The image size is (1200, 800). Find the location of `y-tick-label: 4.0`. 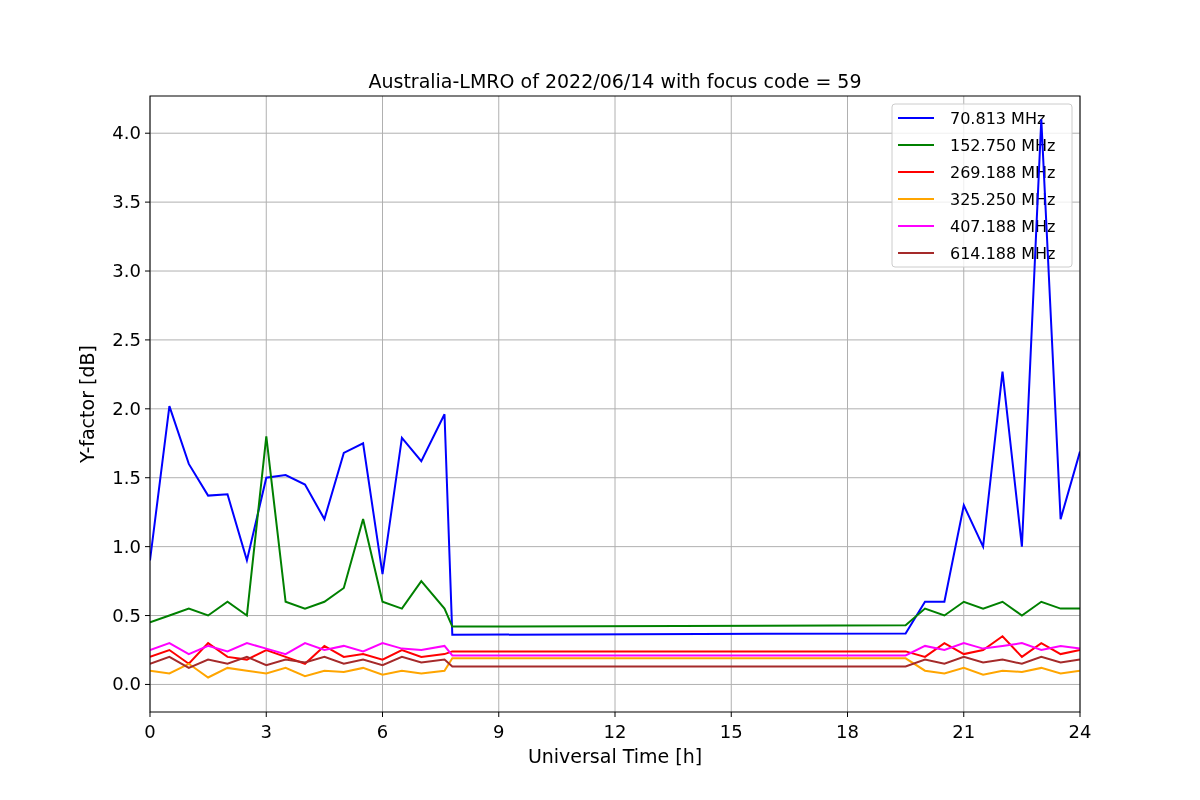

y-tick-label: 4.0 is located at coordinates (126, 133).